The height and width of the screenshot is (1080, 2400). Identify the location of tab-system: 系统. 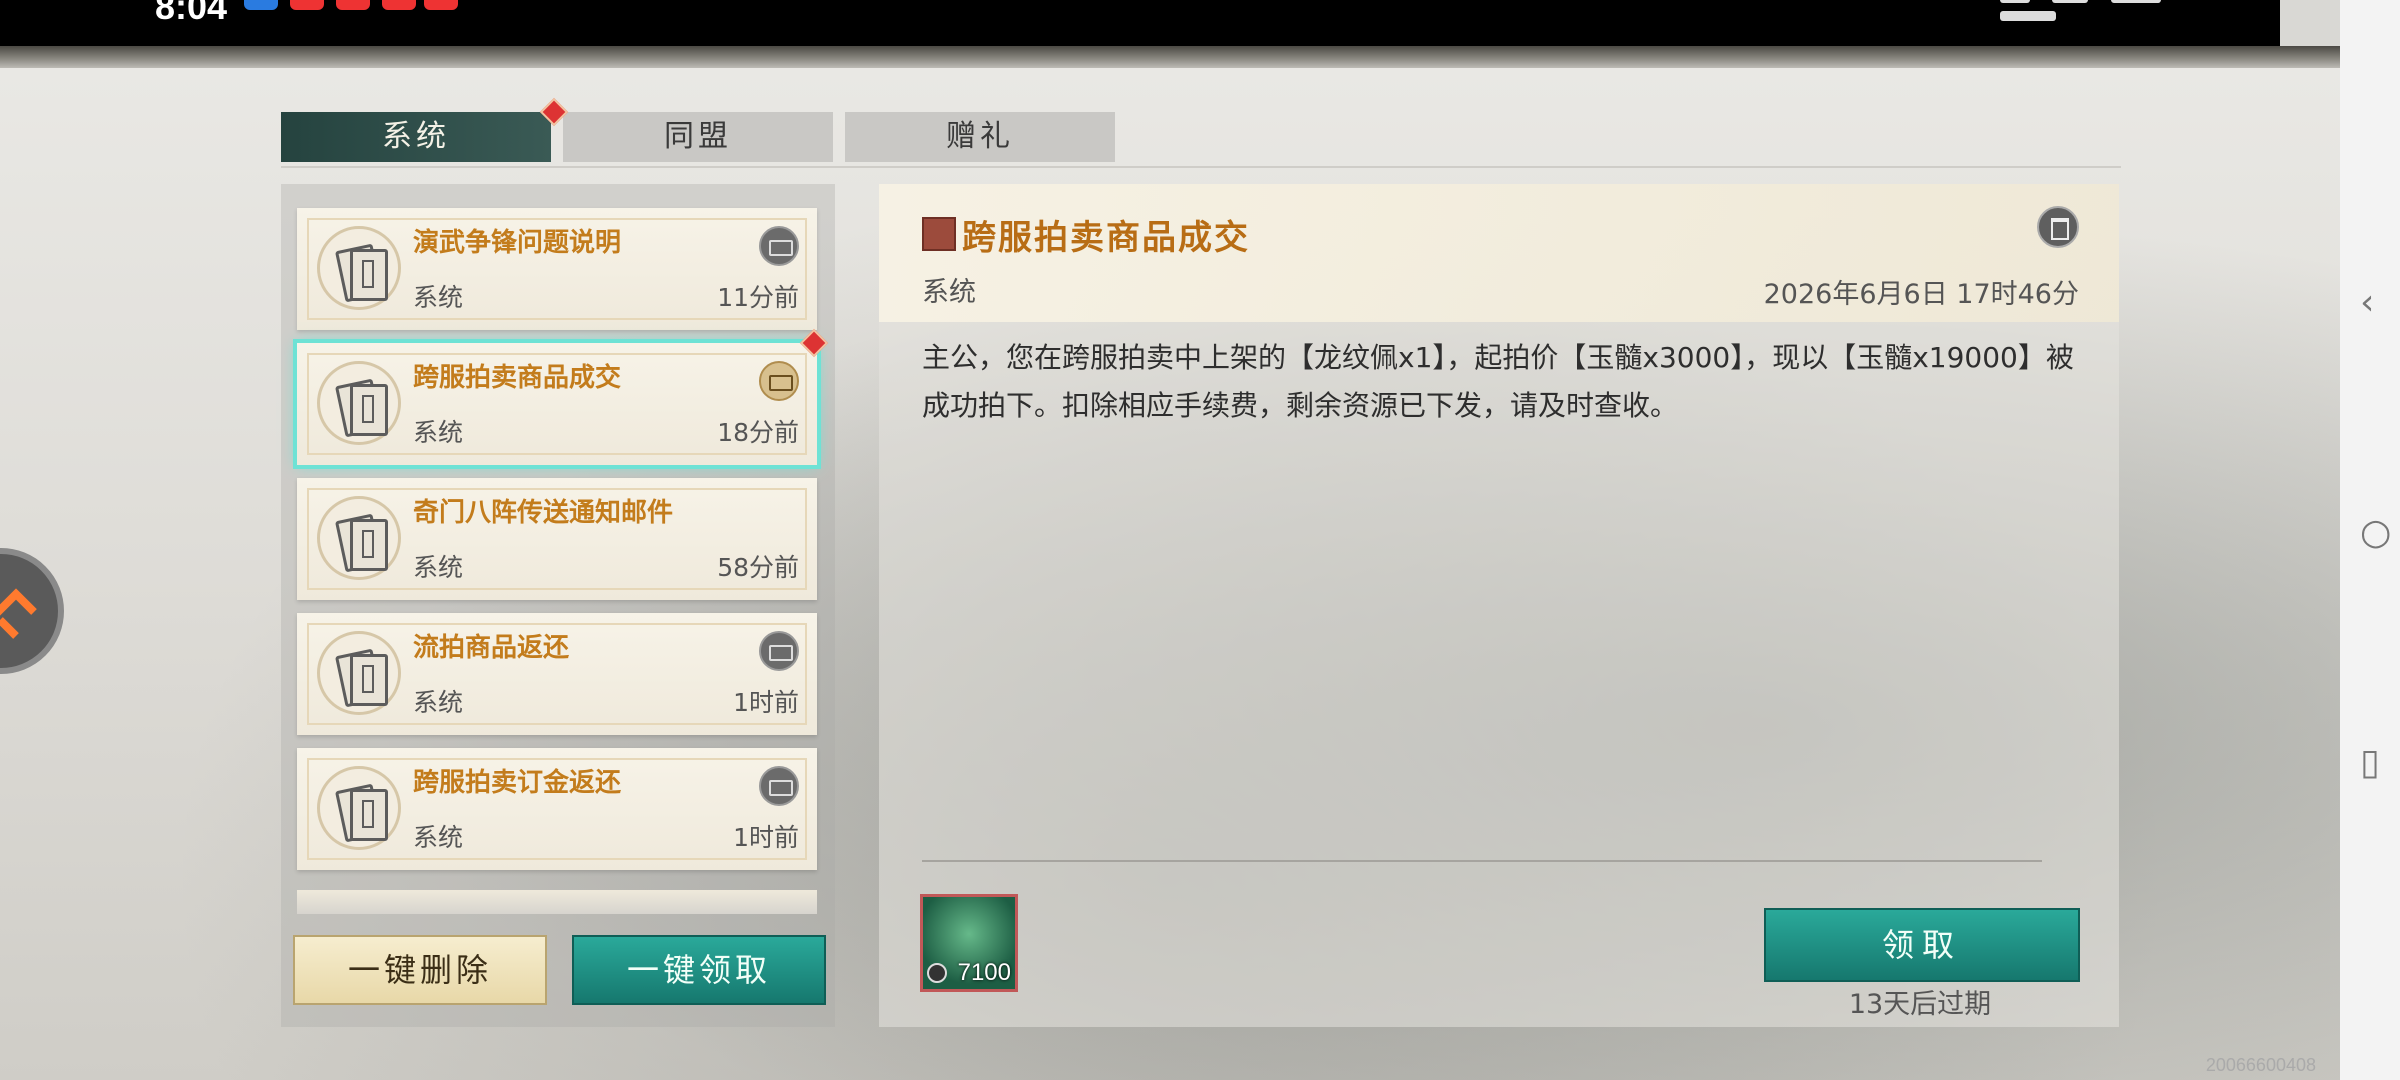
(416, 137).